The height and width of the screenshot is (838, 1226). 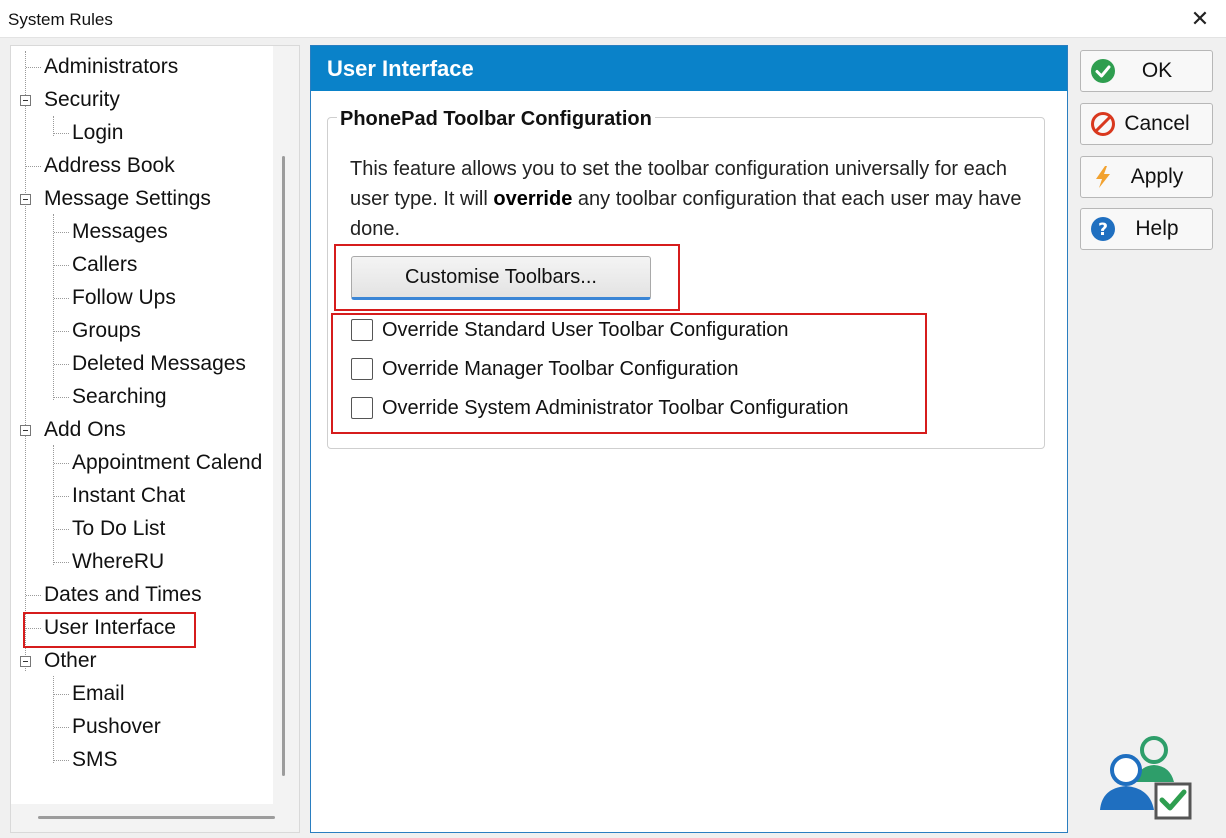 I want to click on tree-item-messages: Messages, so click(x=120, y=232).